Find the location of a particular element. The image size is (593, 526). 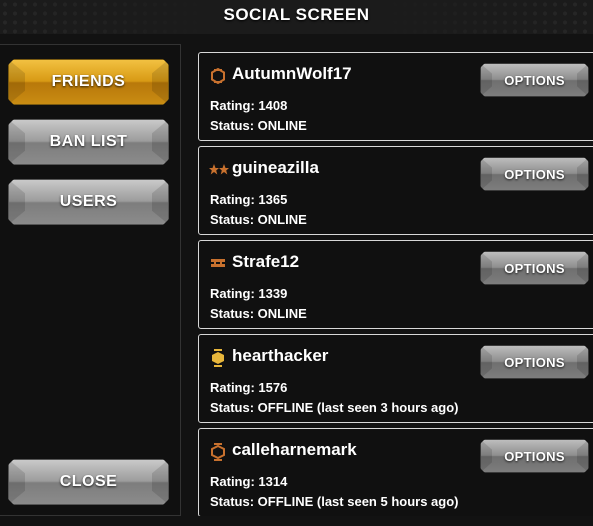

friend-rating: Rating: 1408 is located at coordinates (249, 105).